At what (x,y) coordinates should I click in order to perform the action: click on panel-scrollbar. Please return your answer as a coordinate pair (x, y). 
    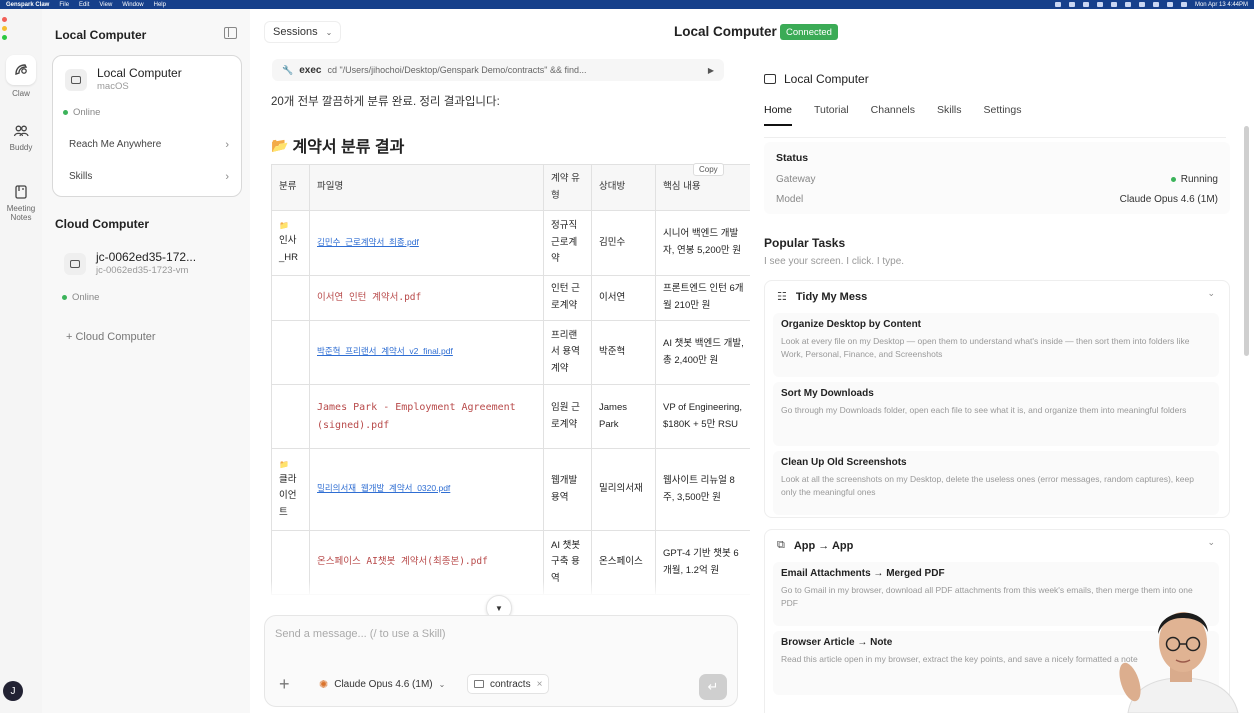
    Looking at the image, I should click on (1246, 241).